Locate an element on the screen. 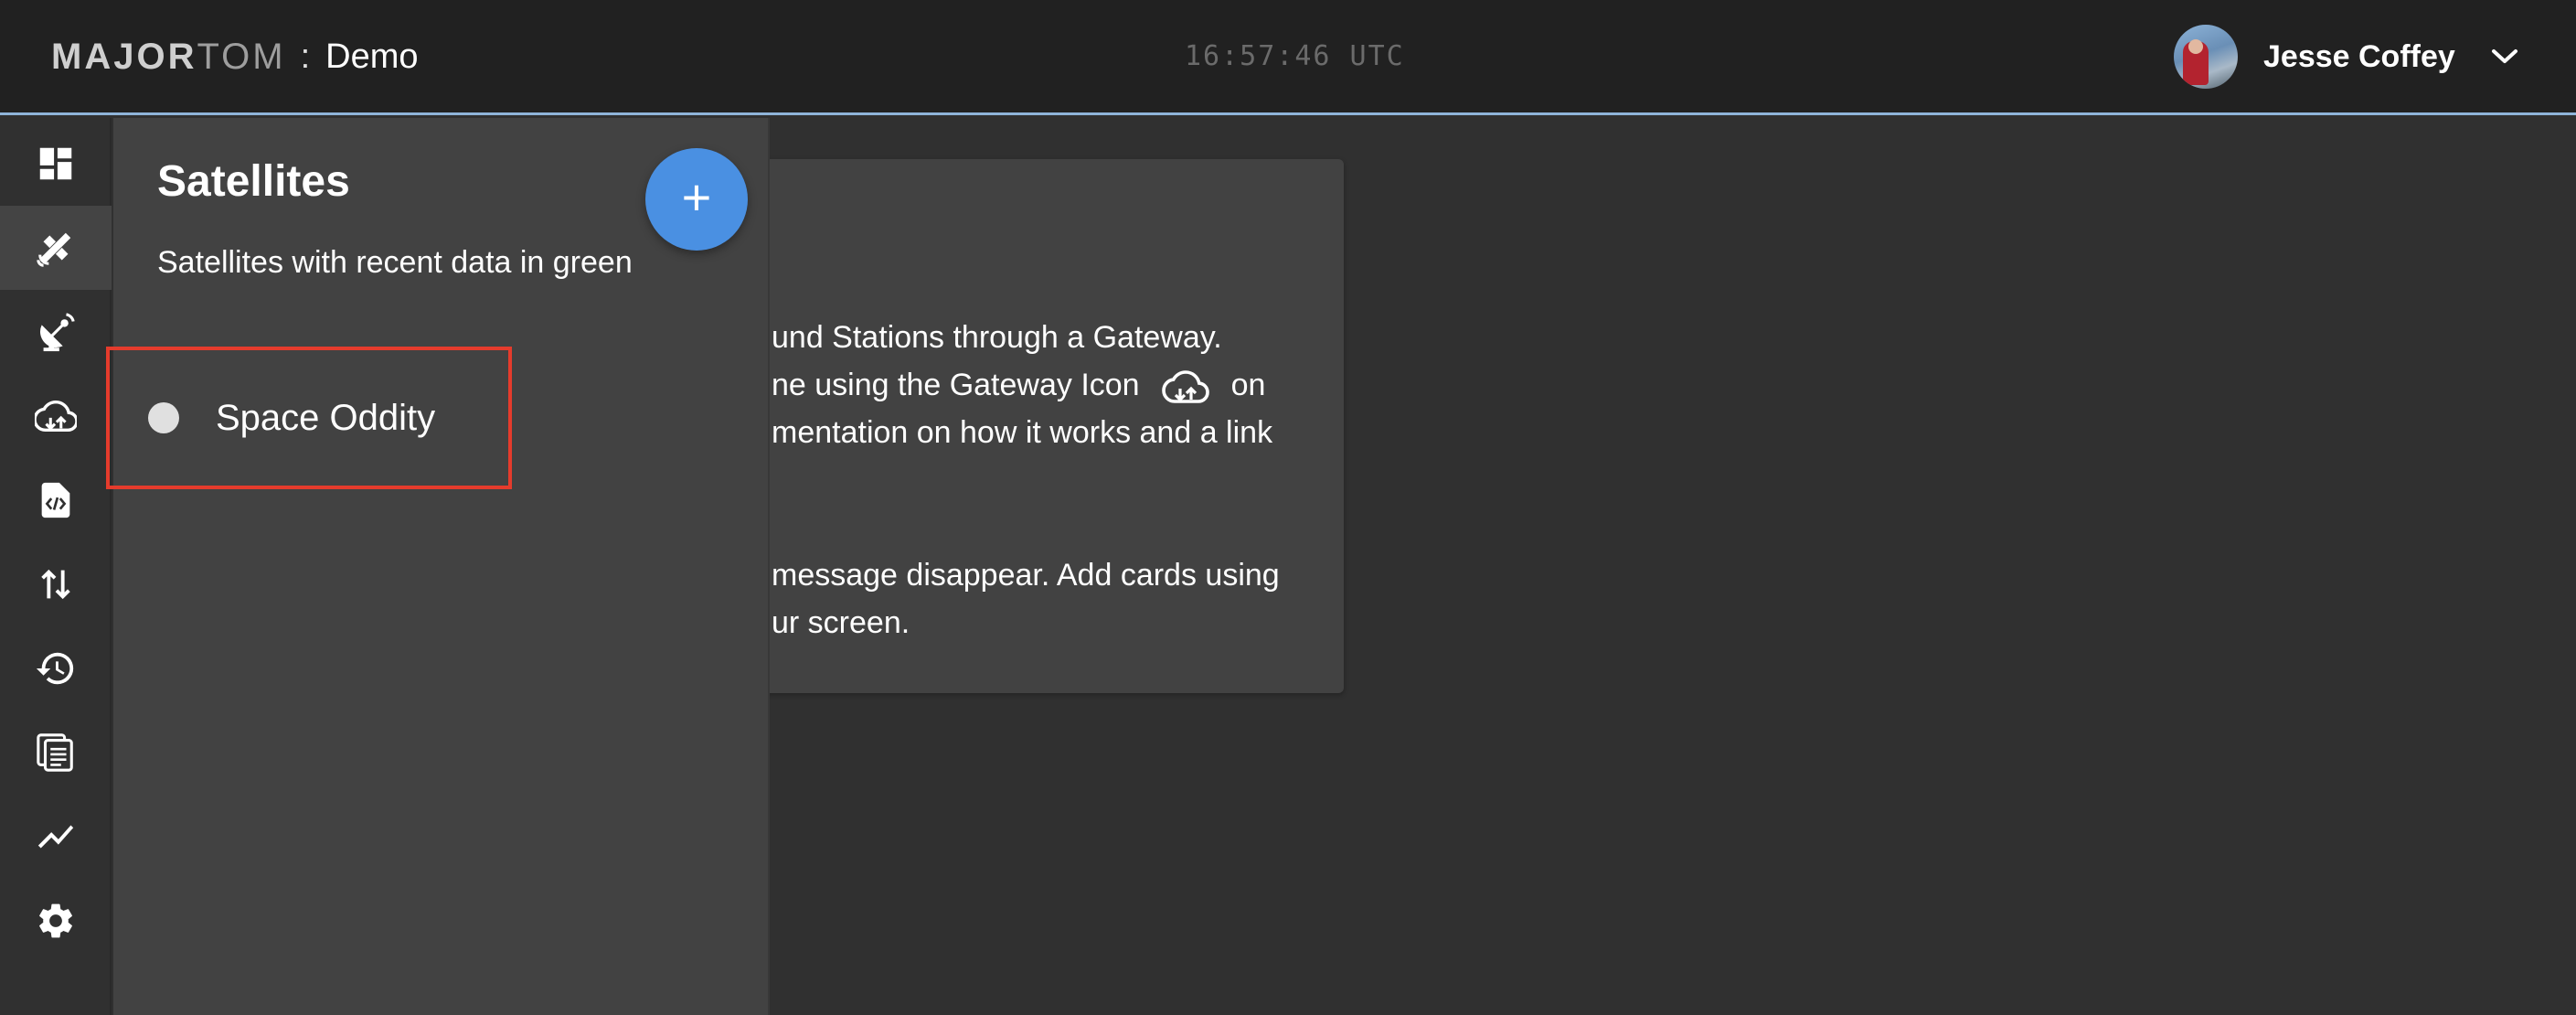 This screenshot has width=2576, height=1015. rail-item-history is located at coordinates (56, 668).